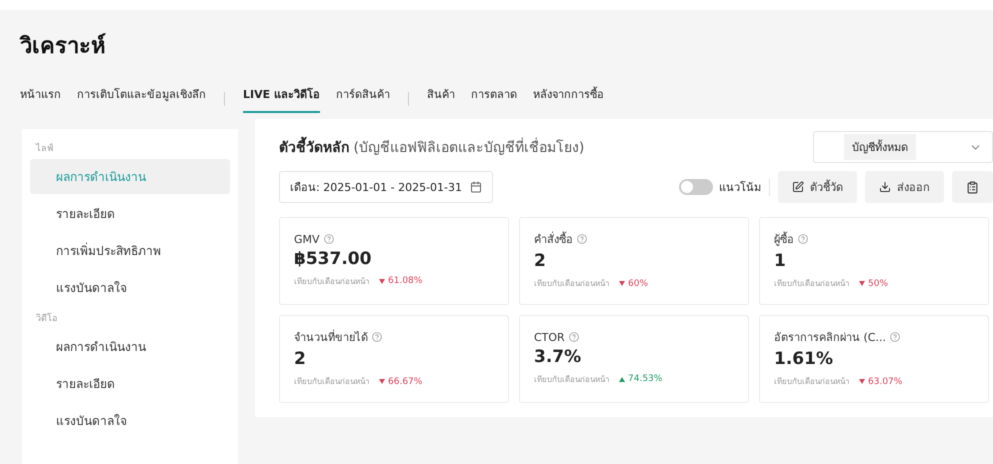  I want to click on nav-tab: หลังจากการซื้อ, so click(568, 99).